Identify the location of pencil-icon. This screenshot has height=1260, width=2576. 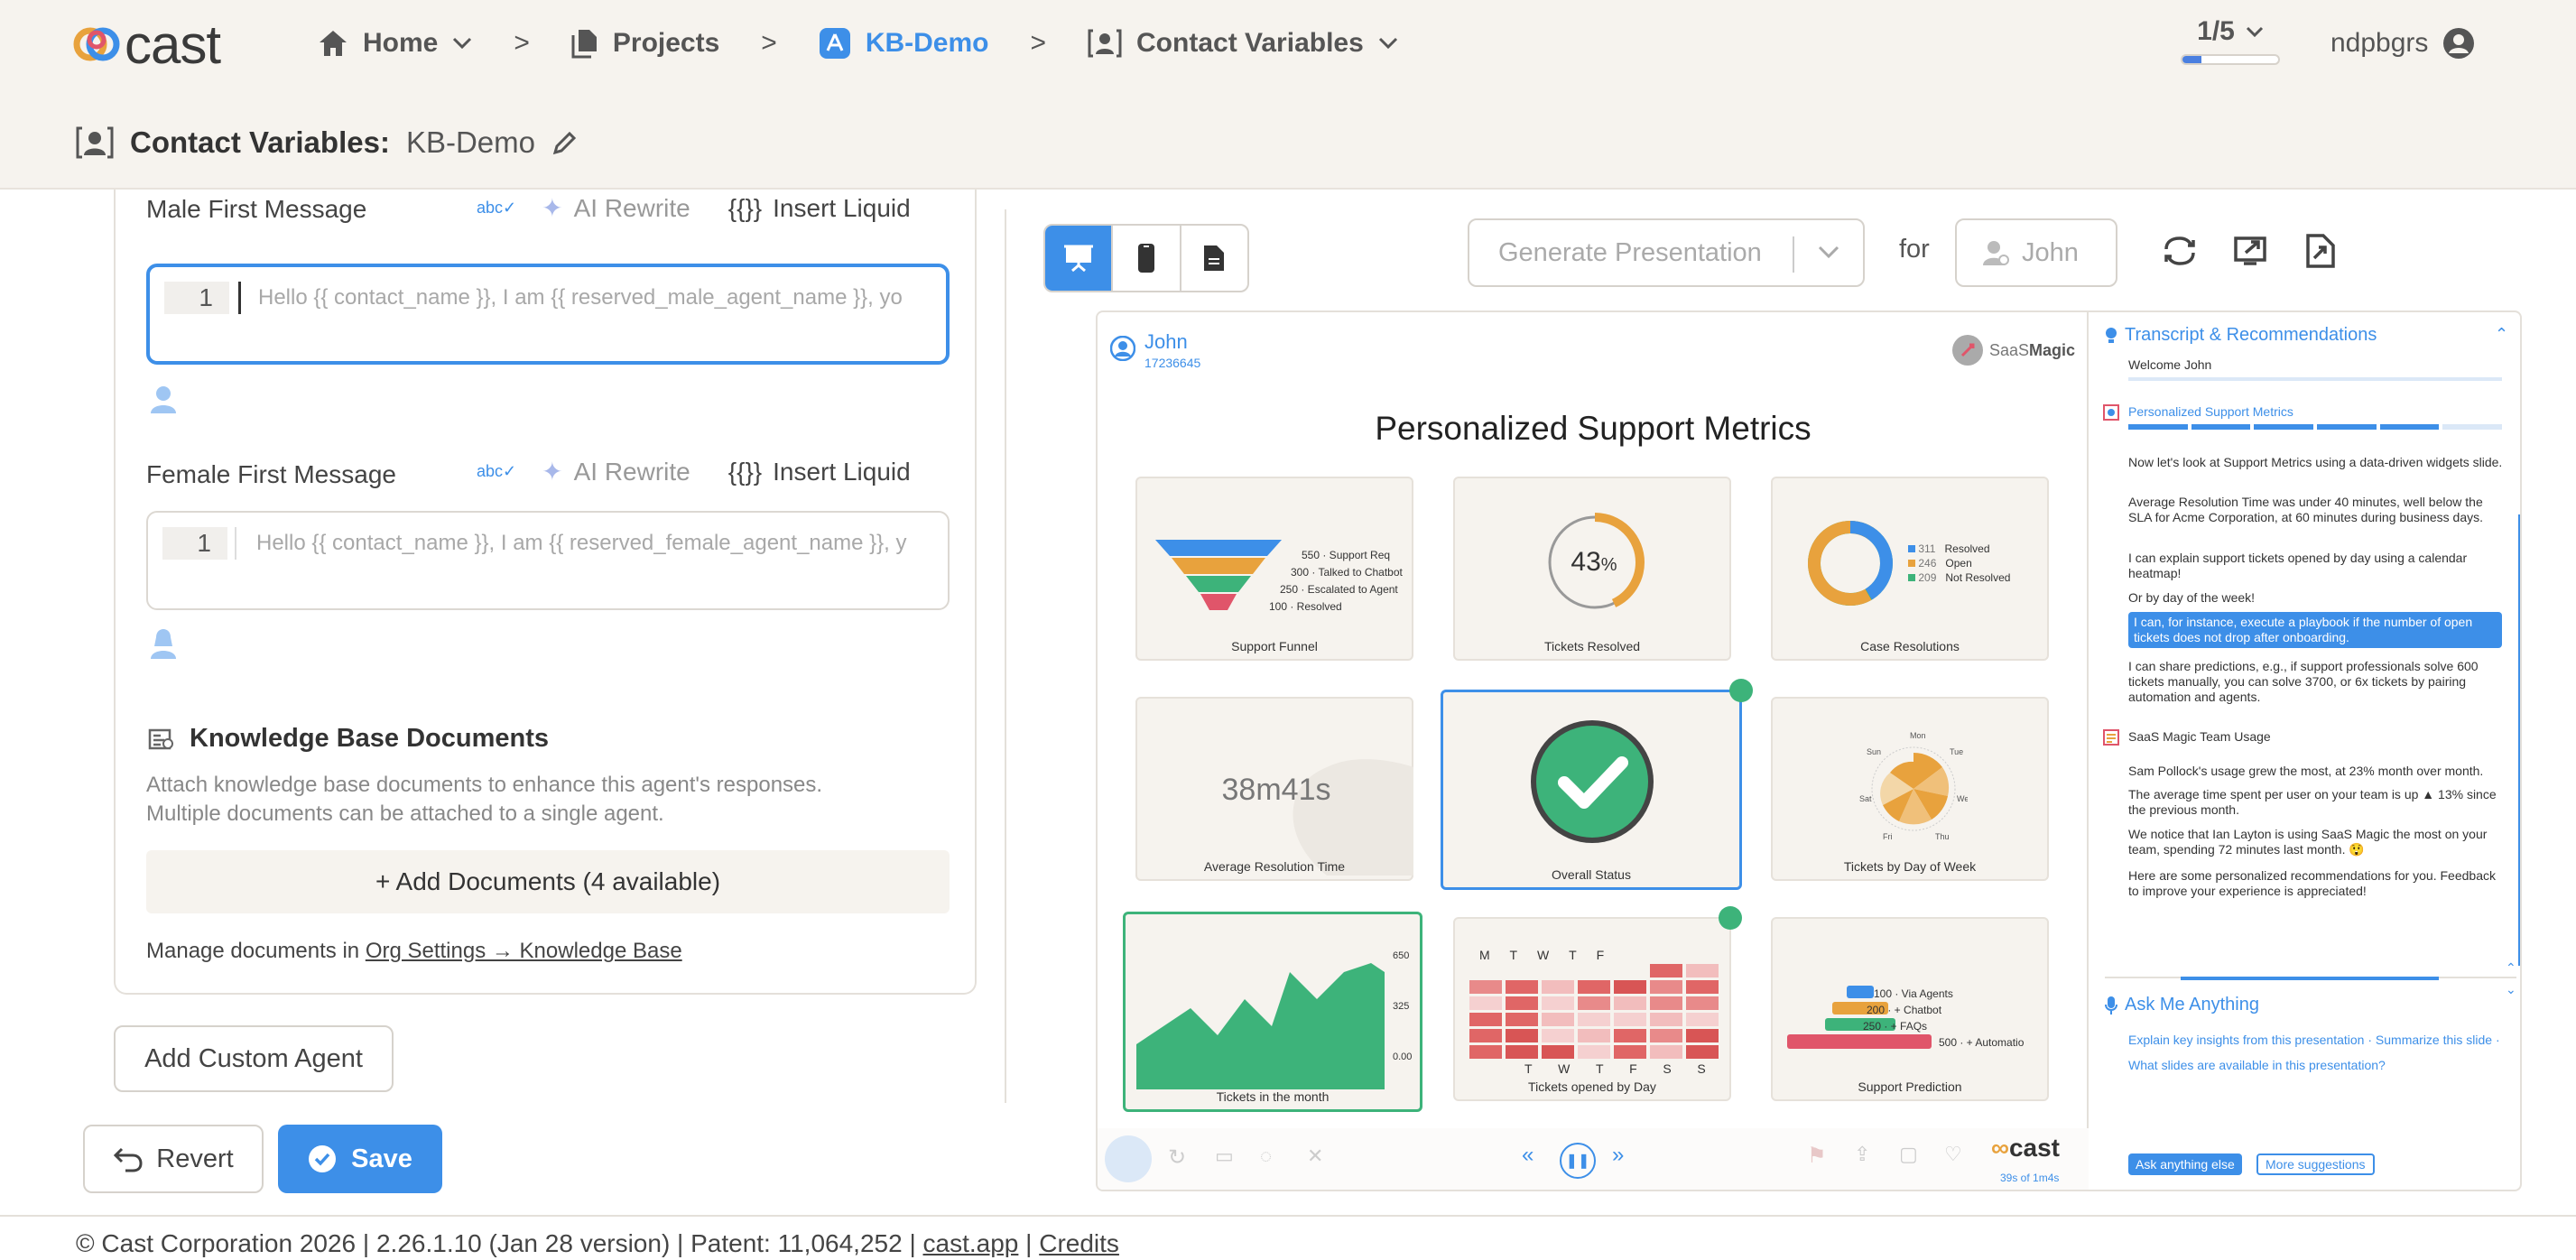
(565, 142).